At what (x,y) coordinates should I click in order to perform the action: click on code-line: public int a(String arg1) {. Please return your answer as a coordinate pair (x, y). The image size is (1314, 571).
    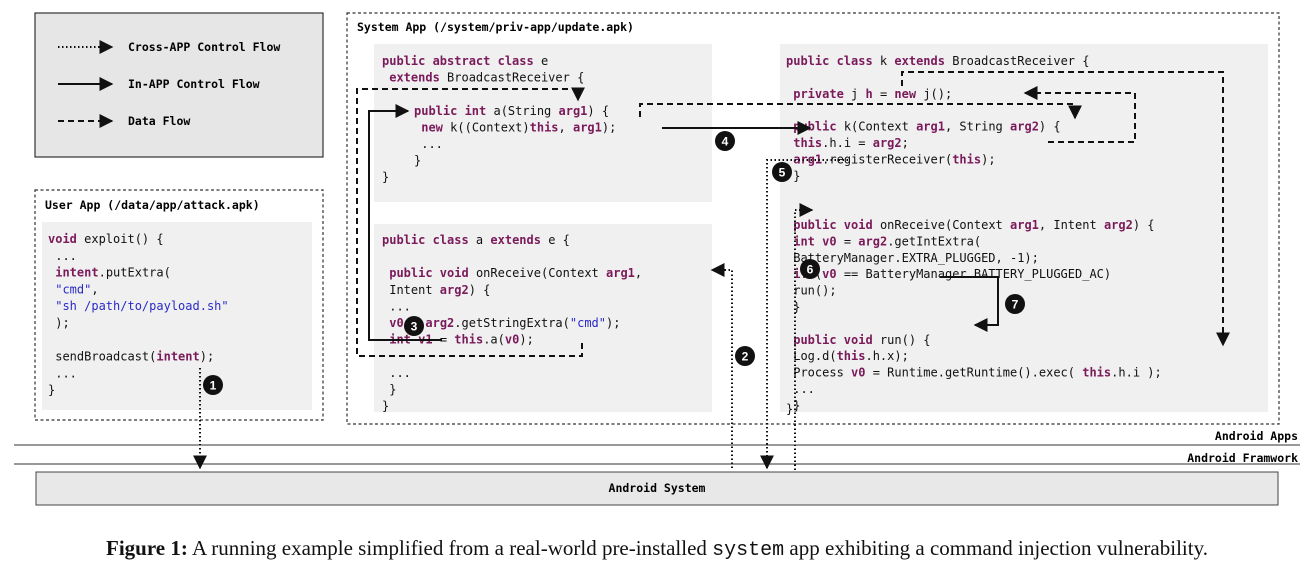
    Looking at the image, I should click on (511, 111).